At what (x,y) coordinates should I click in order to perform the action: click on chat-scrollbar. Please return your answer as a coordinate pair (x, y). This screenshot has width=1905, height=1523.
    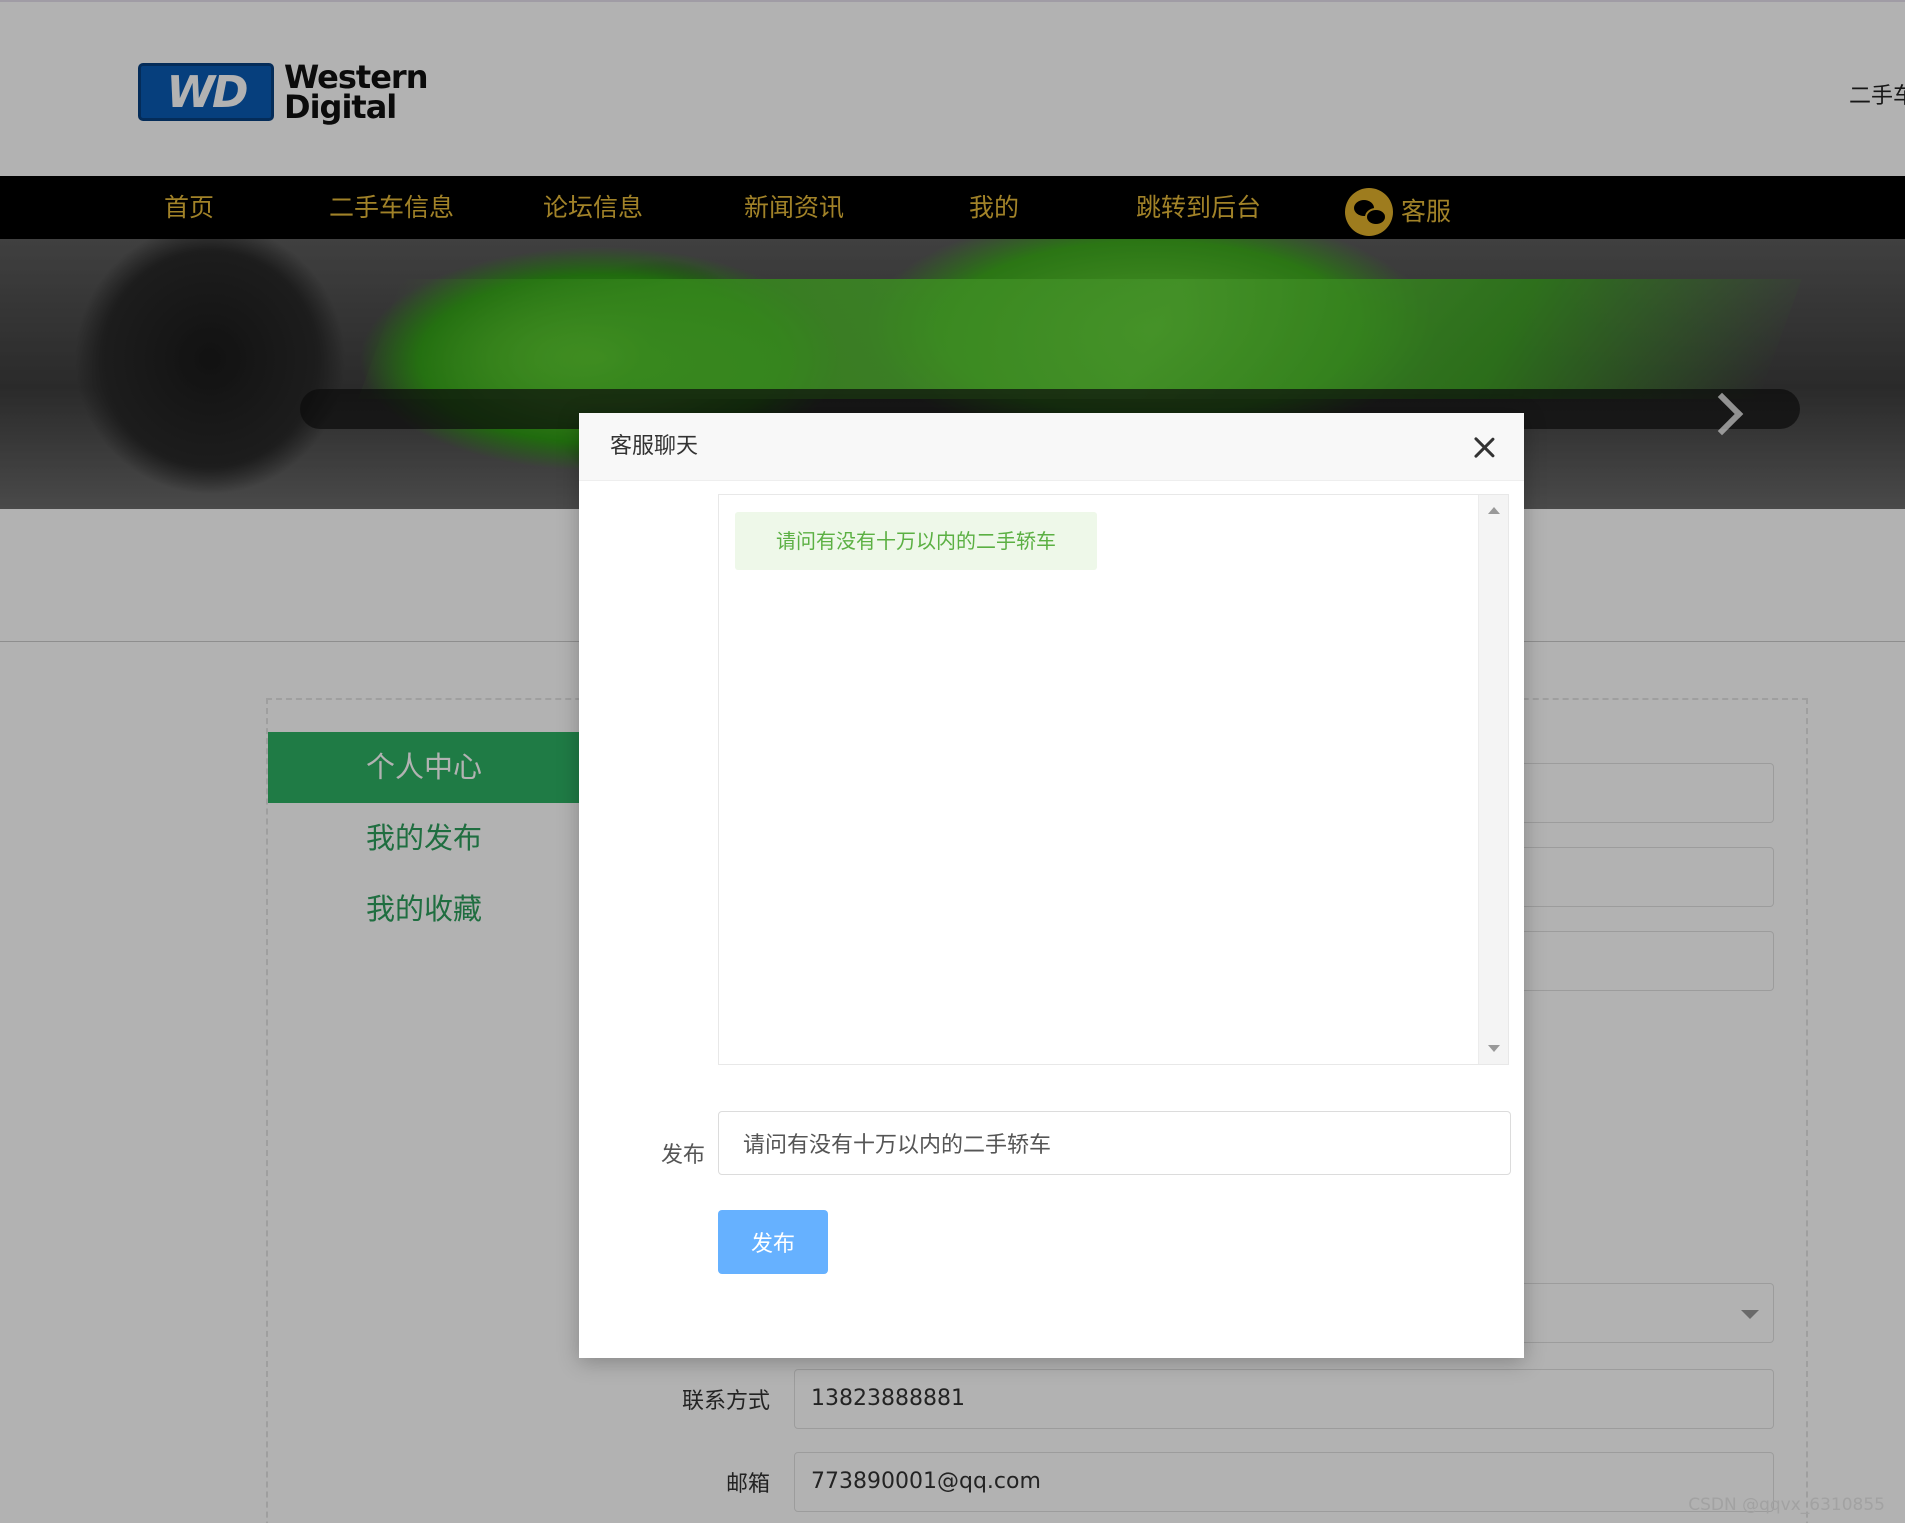
    Looking at the image, I should click on (1493, 779).